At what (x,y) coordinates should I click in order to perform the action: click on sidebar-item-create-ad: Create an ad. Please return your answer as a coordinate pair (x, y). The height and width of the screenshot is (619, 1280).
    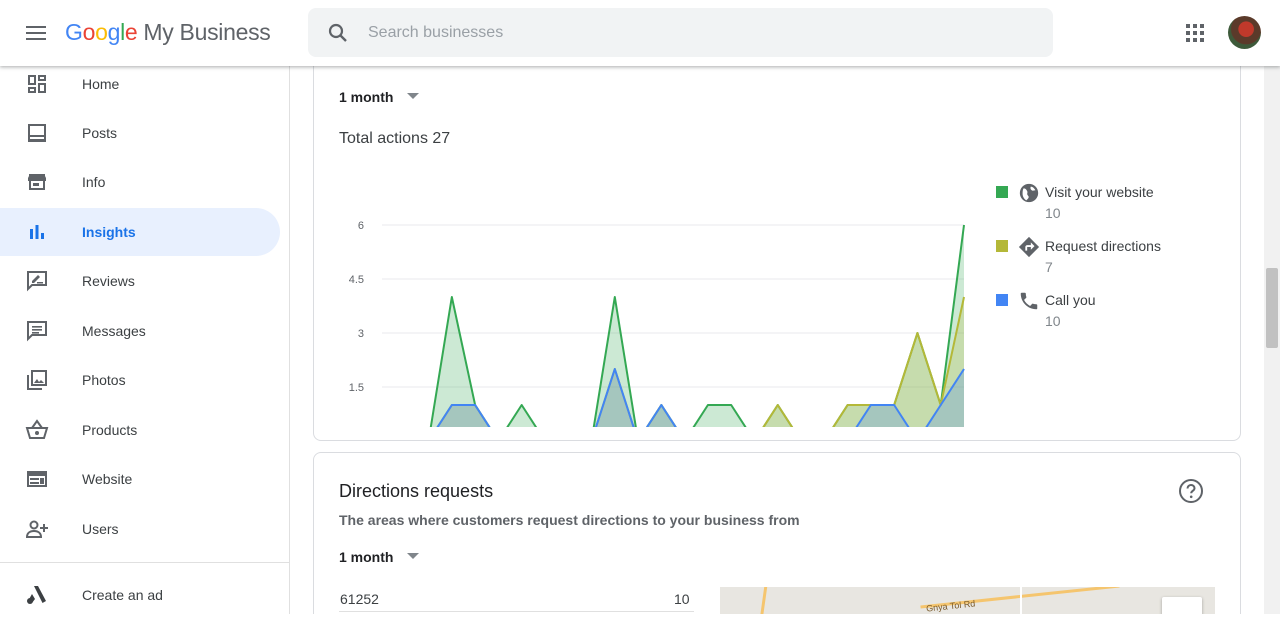
    Looking at the image, I should click on (140, 595).